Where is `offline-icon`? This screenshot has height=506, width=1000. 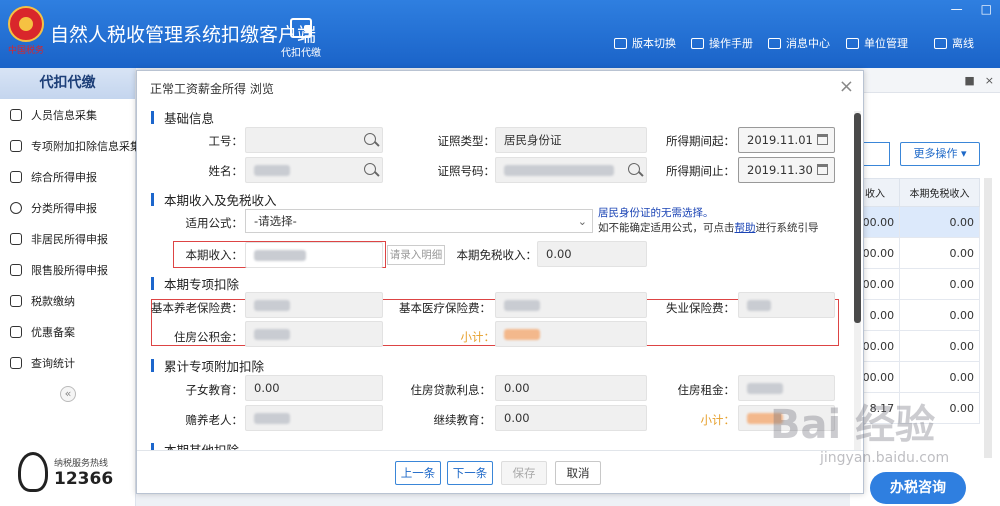
offline-icon is located at coordinates (940, 43).